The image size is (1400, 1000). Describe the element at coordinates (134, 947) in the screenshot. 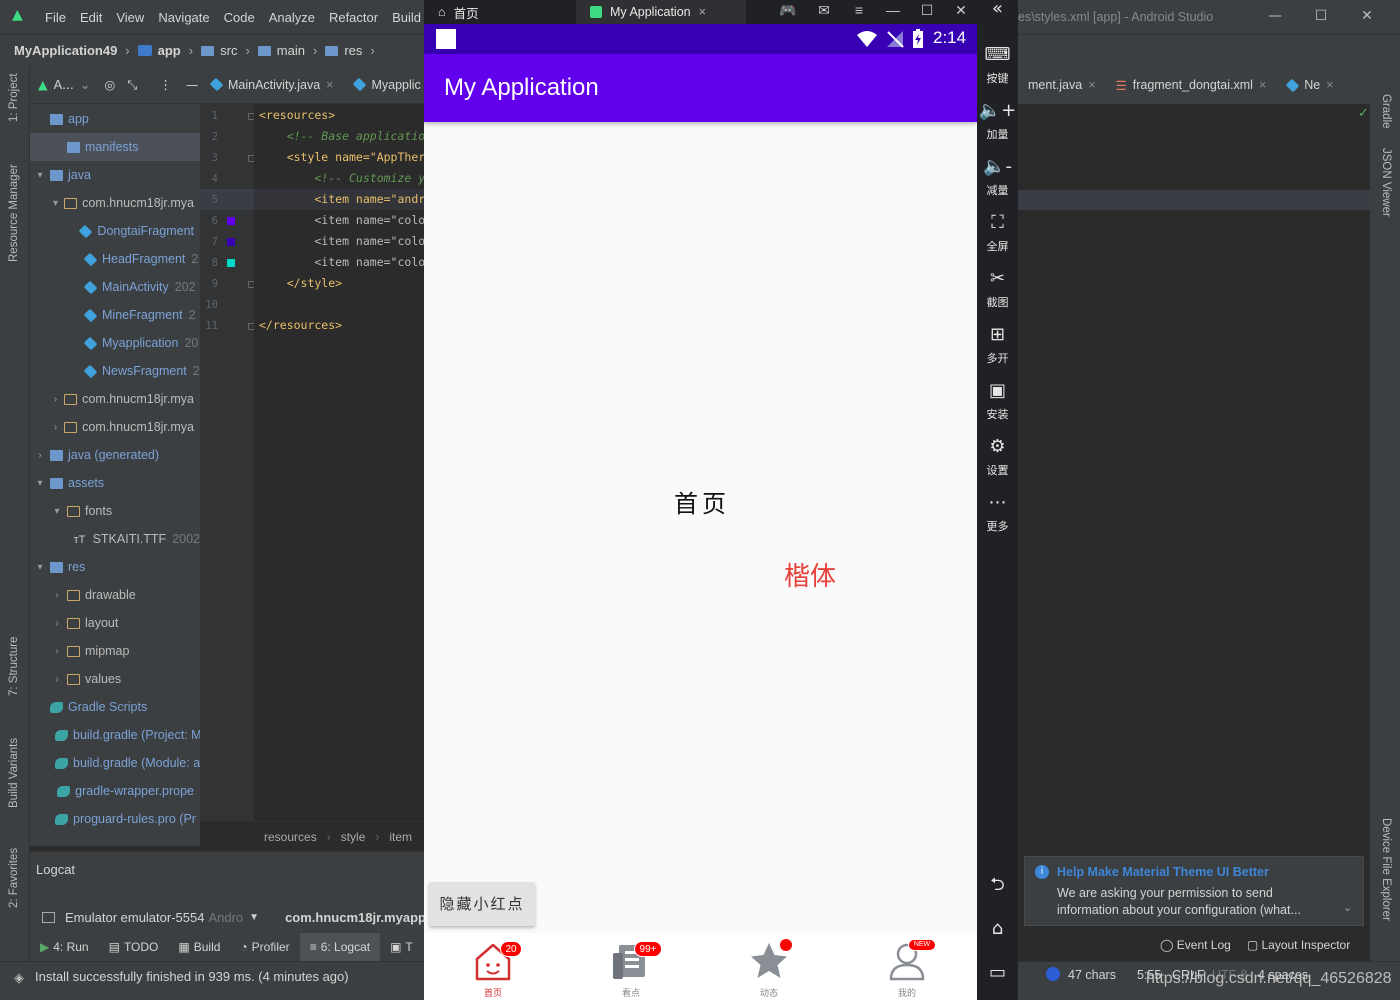

I see `tool-todo: ▤ TODO` at that location.